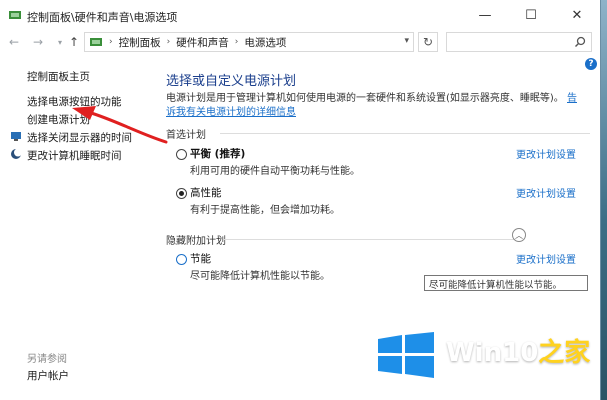 Image resolution: width=607 pixels, height=400 pixels. I want to click on plan-name-power-saver: 节能, so click(200, 258).